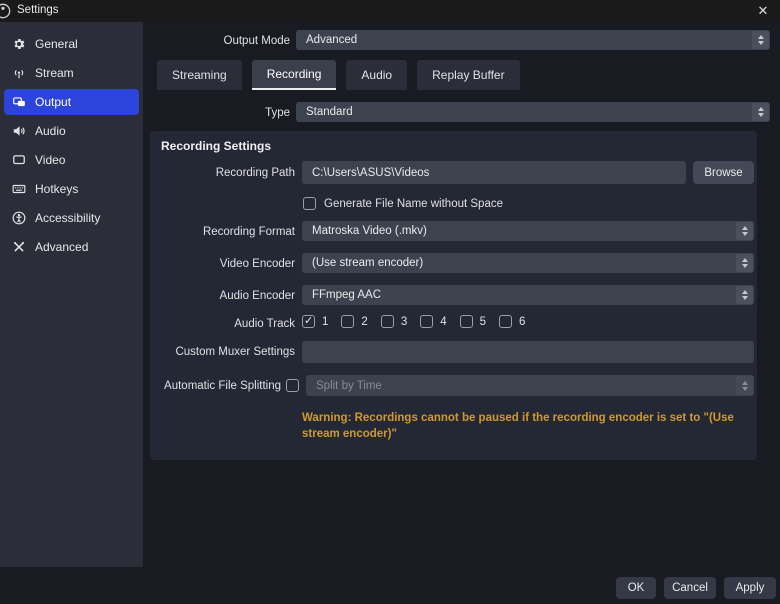 The image size is (780, 604). What do you see at coordinates (528, 352) in the screenshot?
I see `custom-muxer-input` at bounding box center [528, 352].